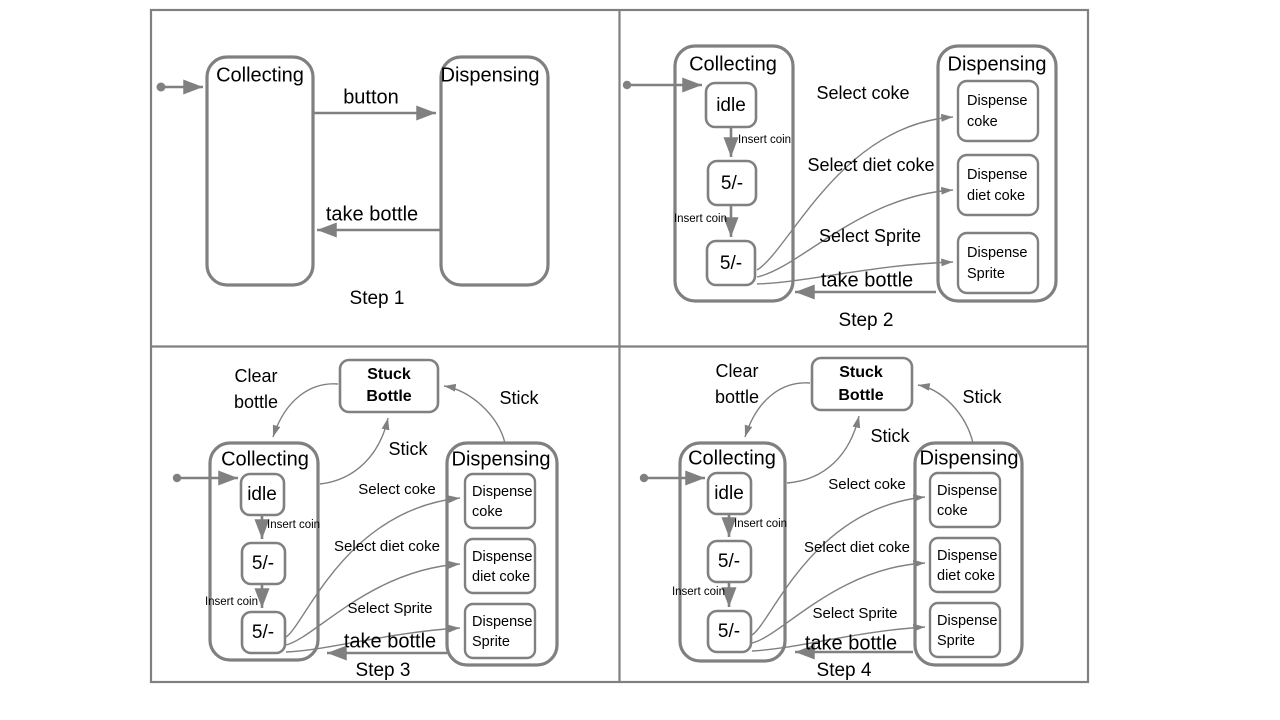 The image size is (1280, 720). I want to click on step4-stick-collecting-label: Stick, so click(890, 436).